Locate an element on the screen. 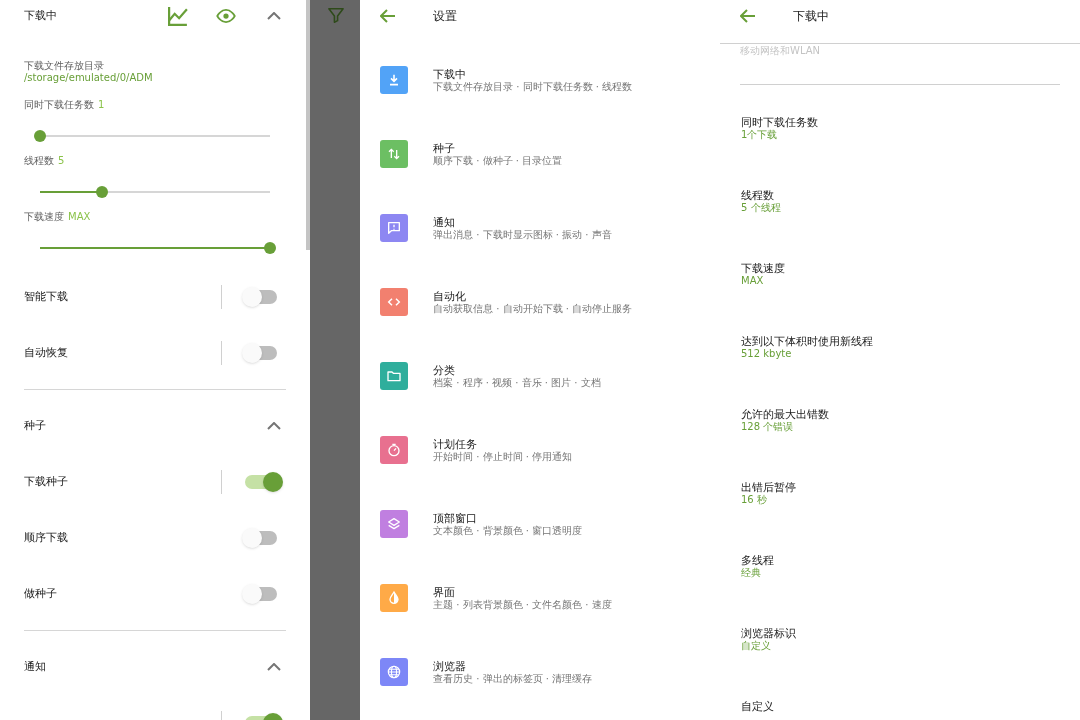 The height and width of the screenshot is (720, 1080). setting-label: 自动恢复 is located at coordinates (46, 352).